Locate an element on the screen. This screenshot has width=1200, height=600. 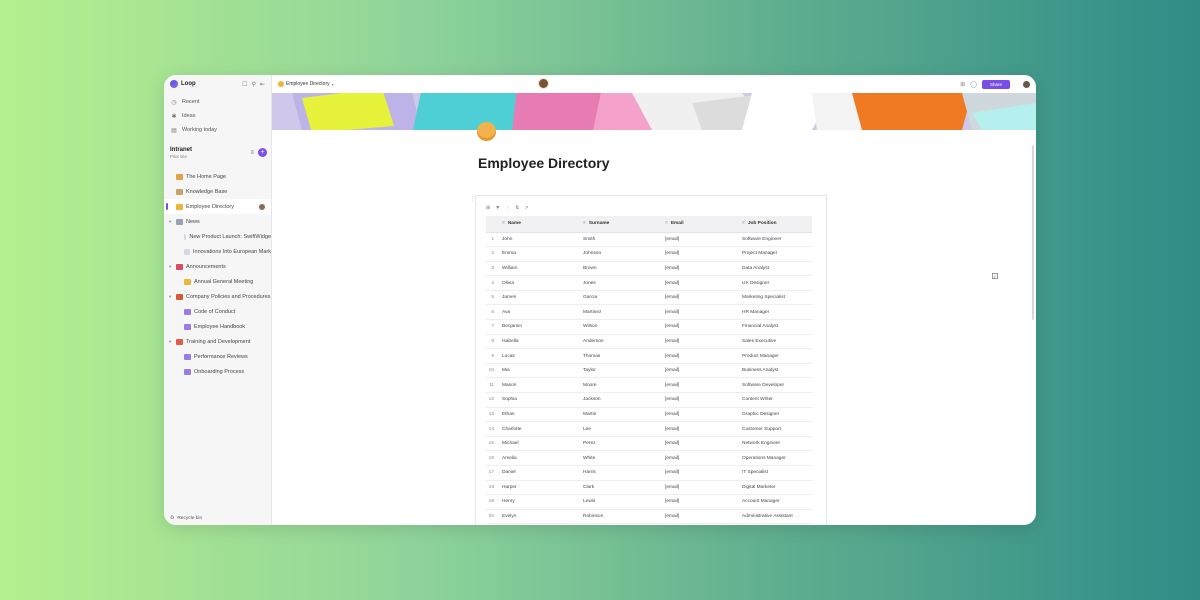
add-page-button: + is located at coordinates (262, 152).